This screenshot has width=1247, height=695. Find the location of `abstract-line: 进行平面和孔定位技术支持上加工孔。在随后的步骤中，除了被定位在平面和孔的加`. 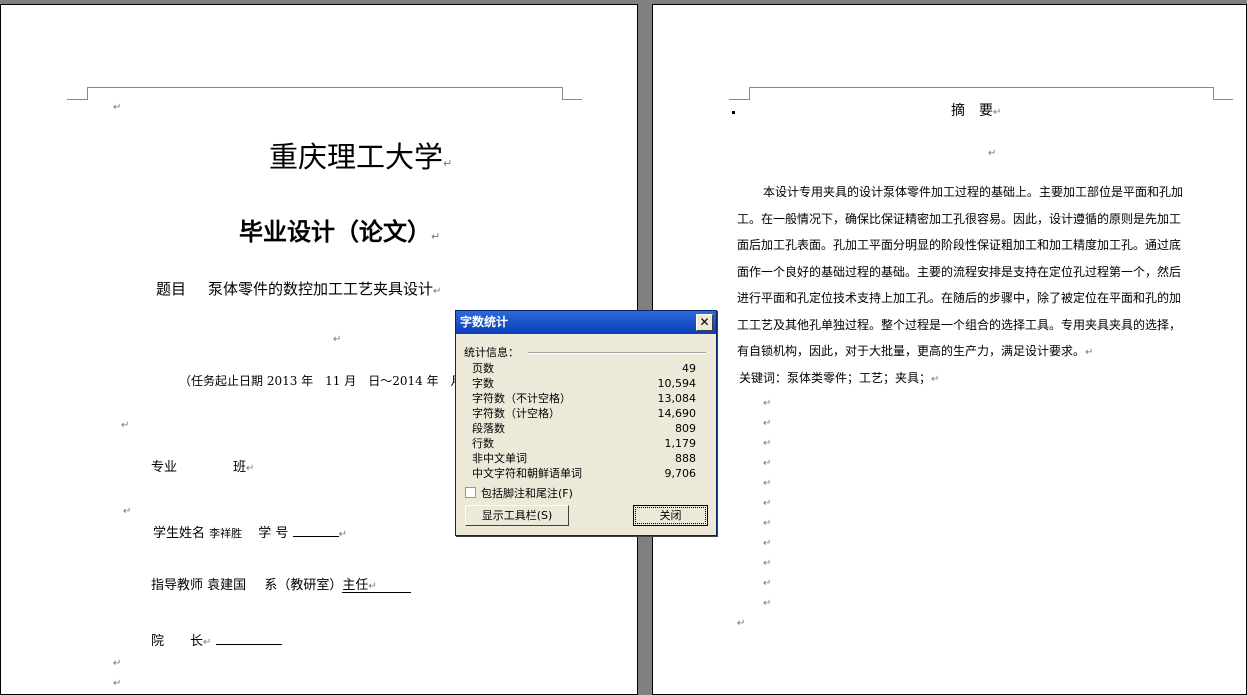

abstract-line: 进行平面和孔定位技术支持上加工孔。在随后的步骤中，除了被定位在平面和孔的加 is located at coordinates (959, 298).